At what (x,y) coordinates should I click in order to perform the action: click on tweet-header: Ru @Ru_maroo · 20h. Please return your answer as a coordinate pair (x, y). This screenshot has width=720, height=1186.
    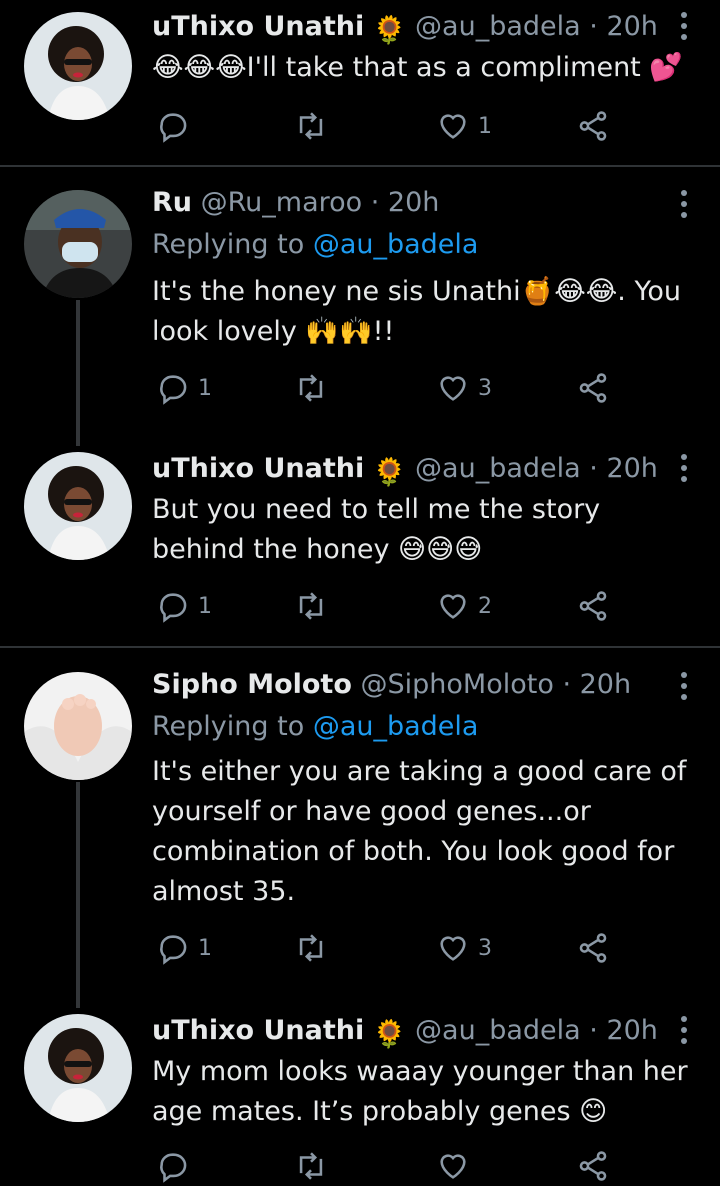
    Looking at the image, I should click on (416, 203).